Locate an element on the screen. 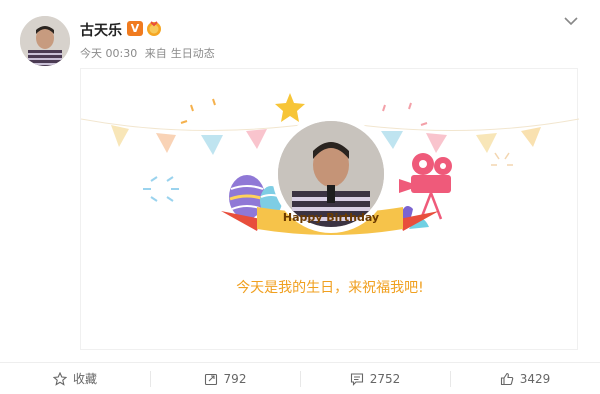  action-bar: 收藏 792 2752 3429 is located at coordinates (300, 378).